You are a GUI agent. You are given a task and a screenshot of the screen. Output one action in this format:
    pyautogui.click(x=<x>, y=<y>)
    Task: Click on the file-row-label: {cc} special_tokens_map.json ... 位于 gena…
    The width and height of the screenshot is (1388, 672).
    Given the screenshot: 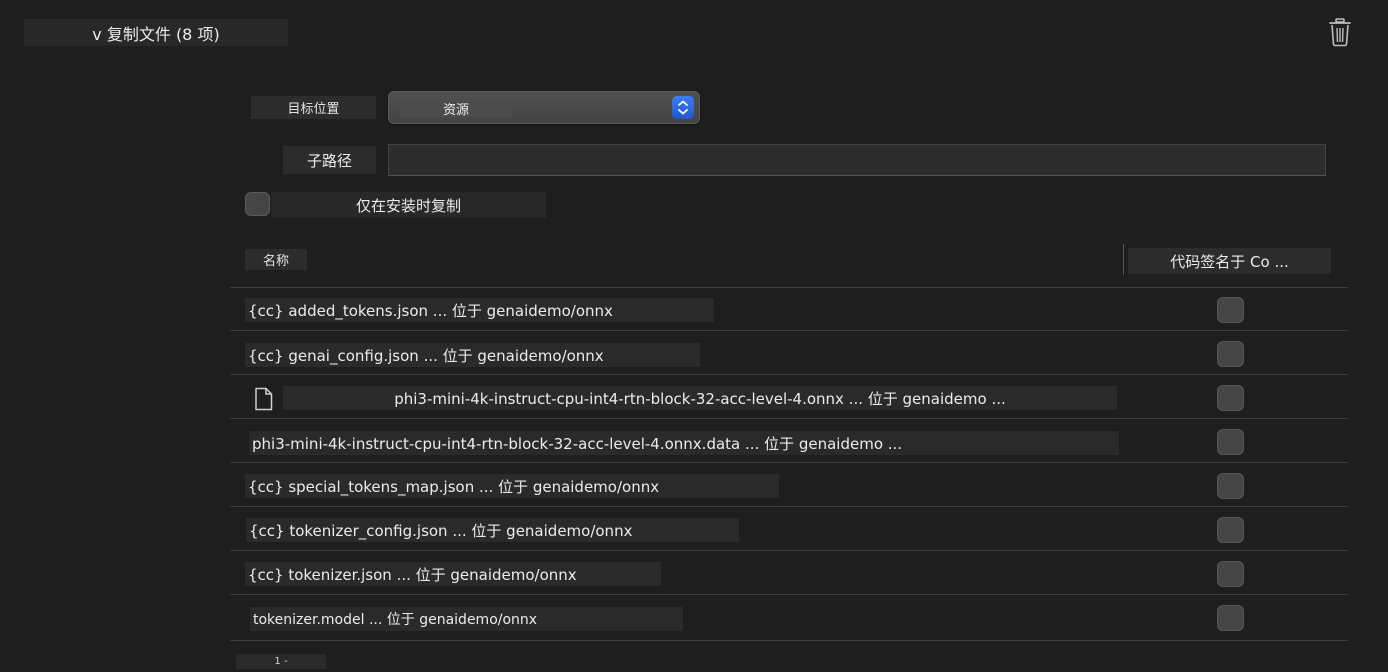 What is the action you would take?
    pyautogui.click(x=512, y=486)
    